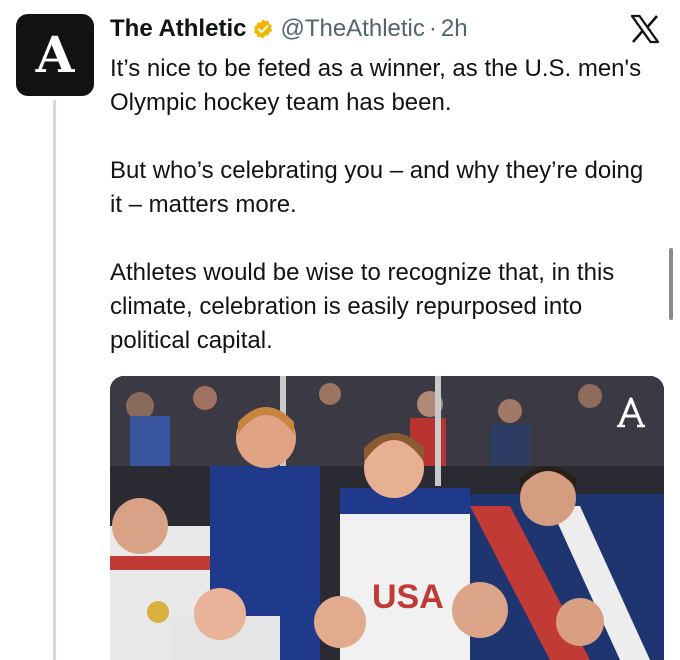  I want to click on jersey-lettering: USA, so click(408, 597).